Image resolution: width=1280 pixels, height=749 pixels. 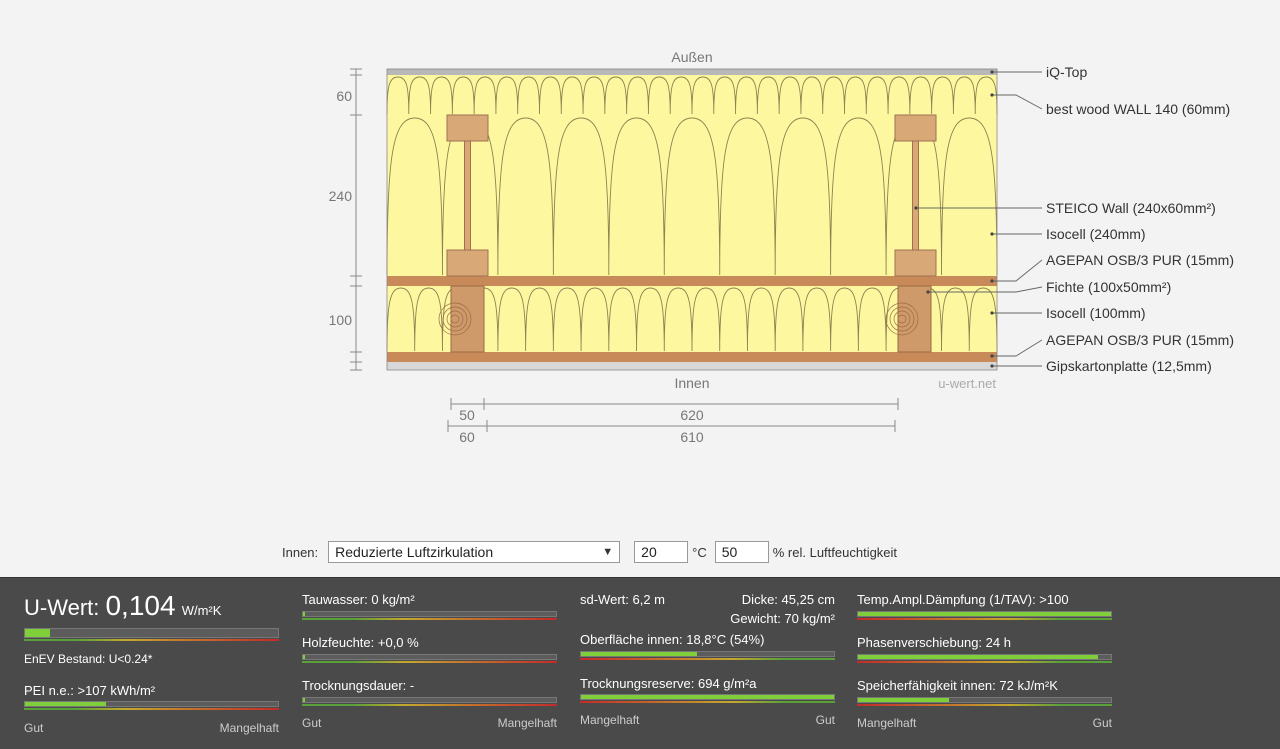 I want to click on pei-bar, so click(x=151, y=704).